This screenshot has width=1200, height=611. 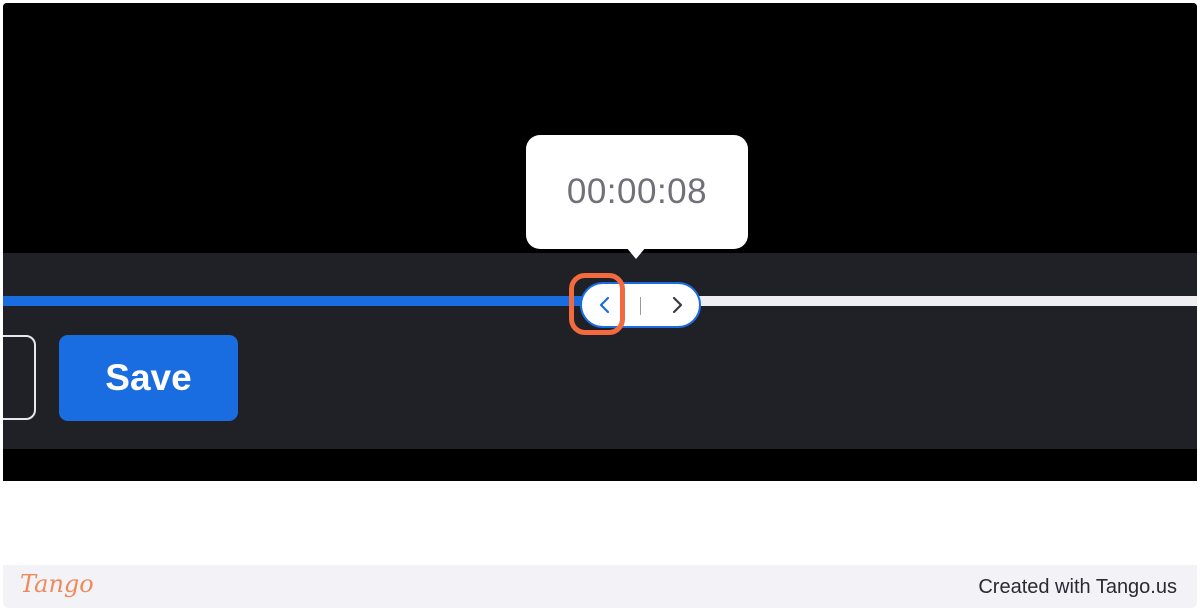 I want to click on bottom-bar, so click(x=600, y=465).